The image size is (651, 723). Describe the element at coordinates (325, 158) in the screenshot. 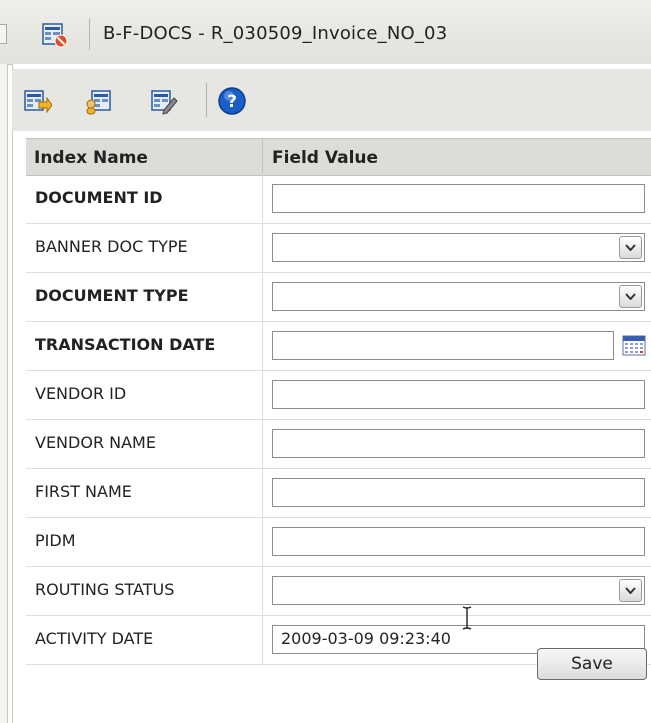

I see `header-field-value: Field Value` at that location.